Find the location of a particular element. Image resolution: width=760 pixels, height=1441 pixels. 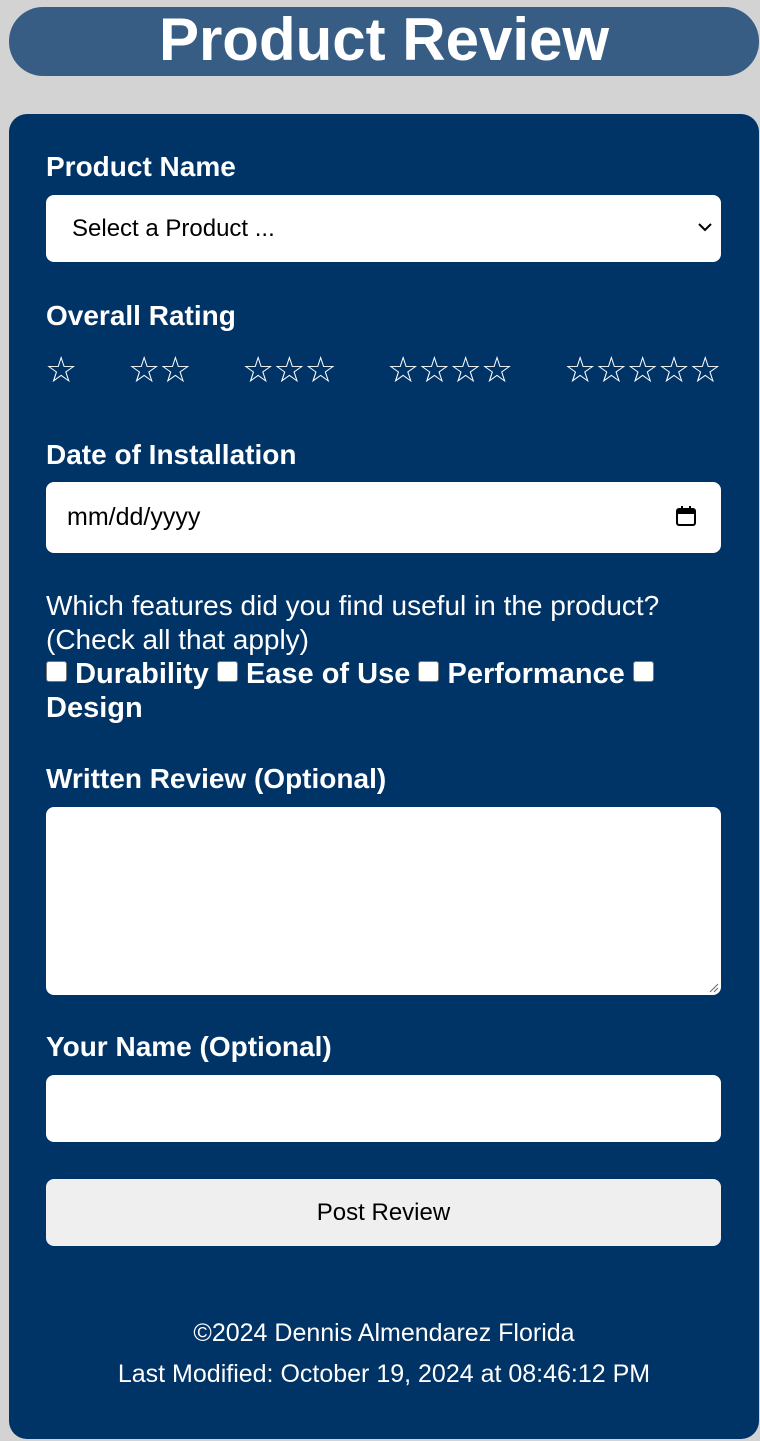

your-name-input is located at coordinates (383, 1108).